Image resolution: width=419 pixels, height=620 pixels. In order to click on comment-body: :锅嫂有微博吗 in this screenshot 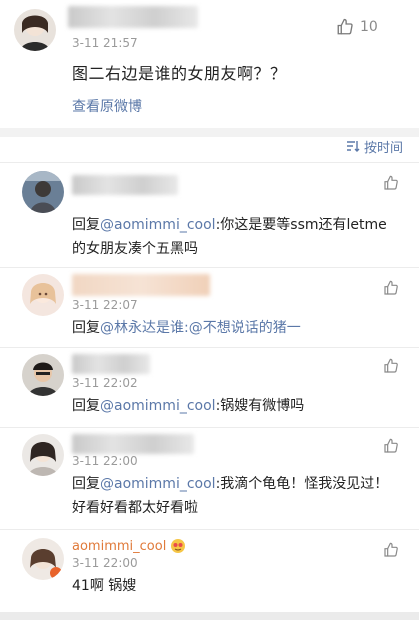, I will do `click(260, 406)`.